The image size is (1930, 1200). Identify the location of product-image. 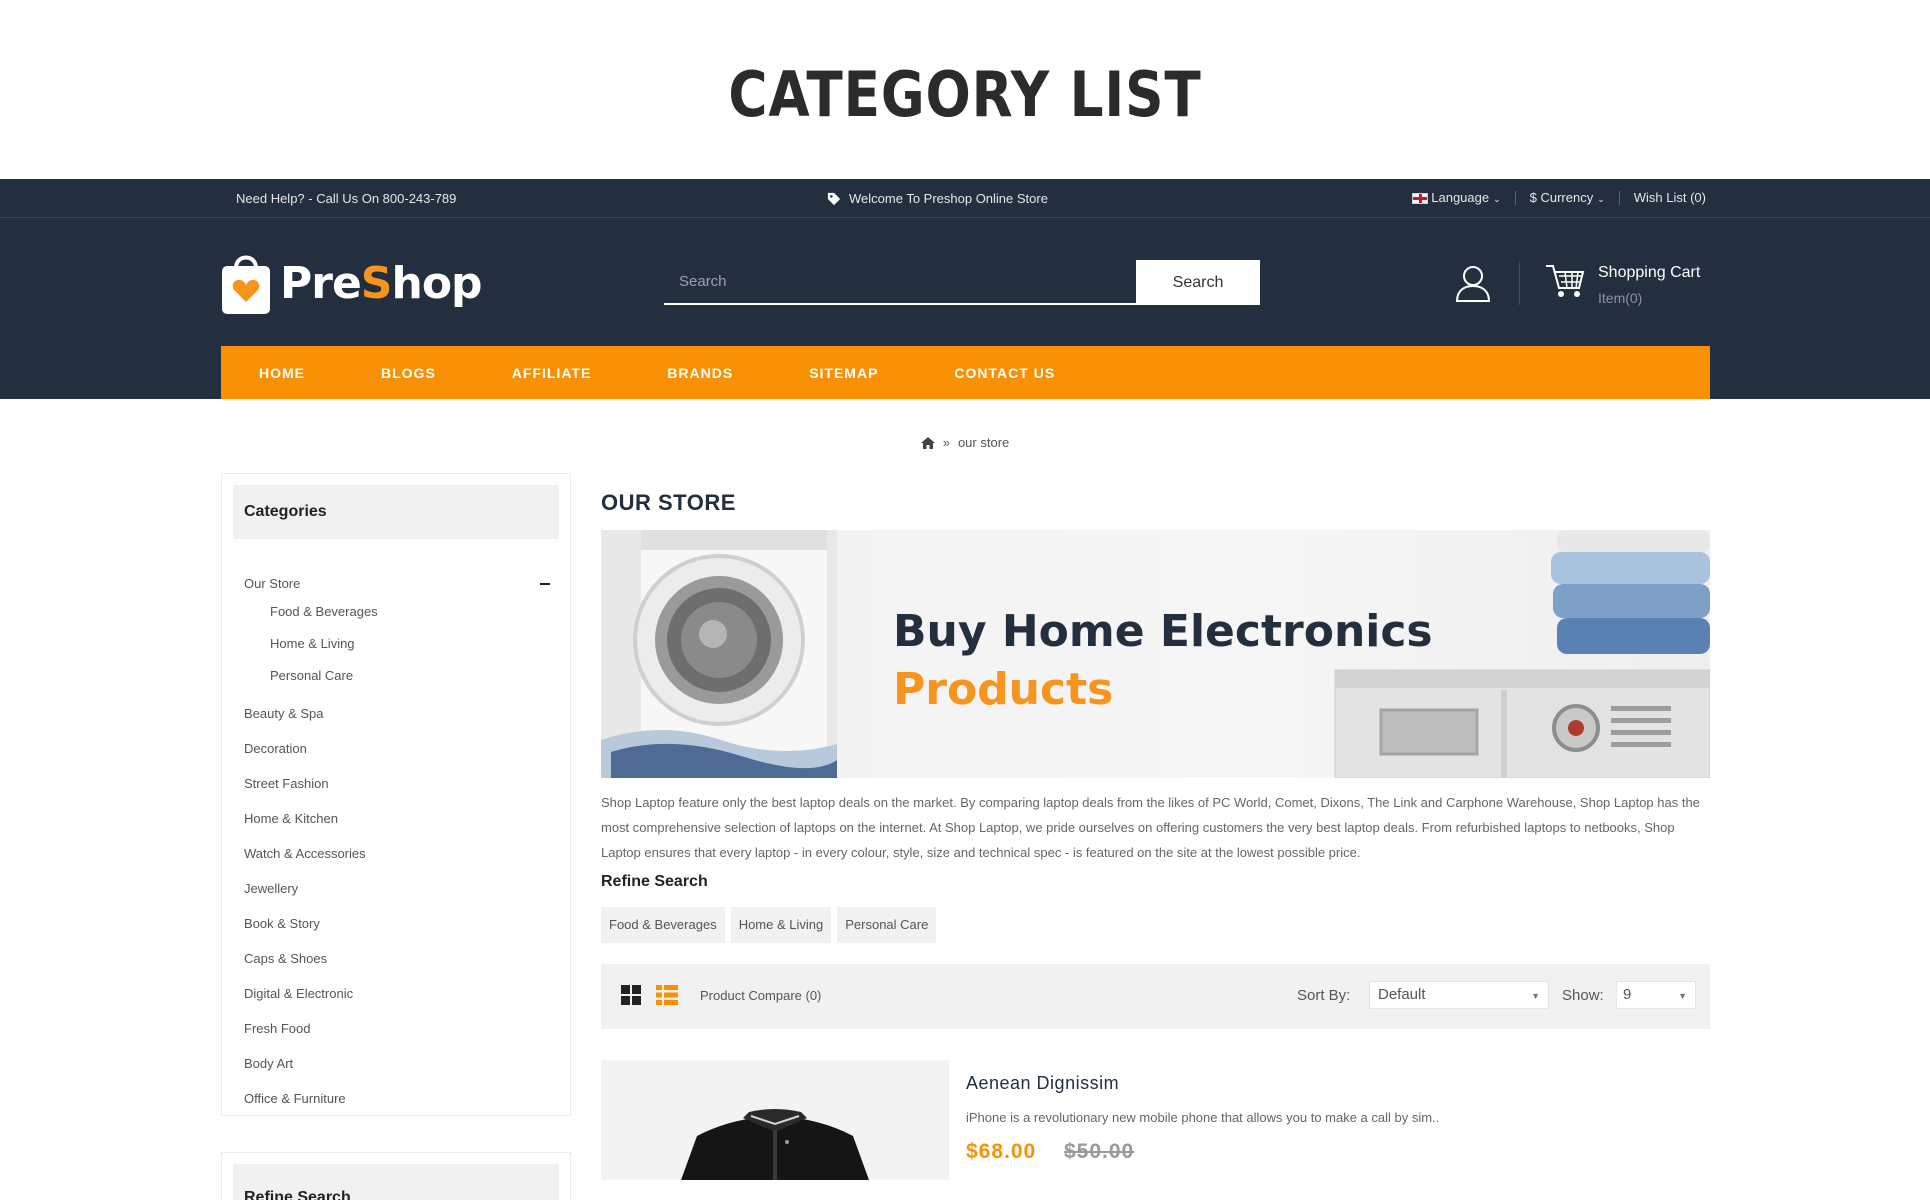
(775, 1120).